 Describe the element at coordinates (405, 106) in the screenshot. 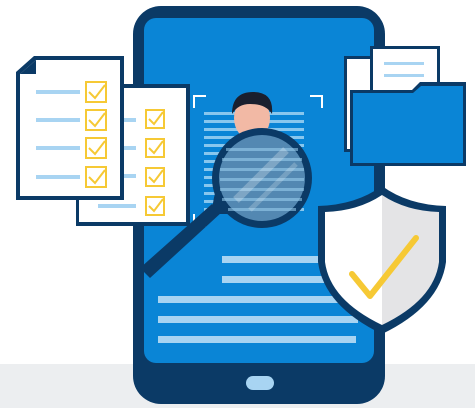

I see `folder-icon` at that location.